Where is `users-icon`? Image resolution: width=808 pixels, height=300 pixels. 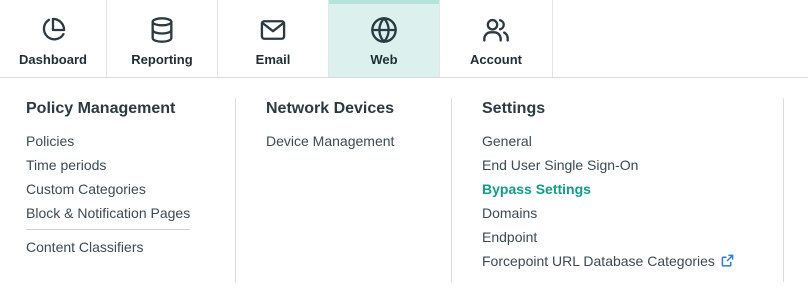 users-icon is located at coordinates (496, 30).